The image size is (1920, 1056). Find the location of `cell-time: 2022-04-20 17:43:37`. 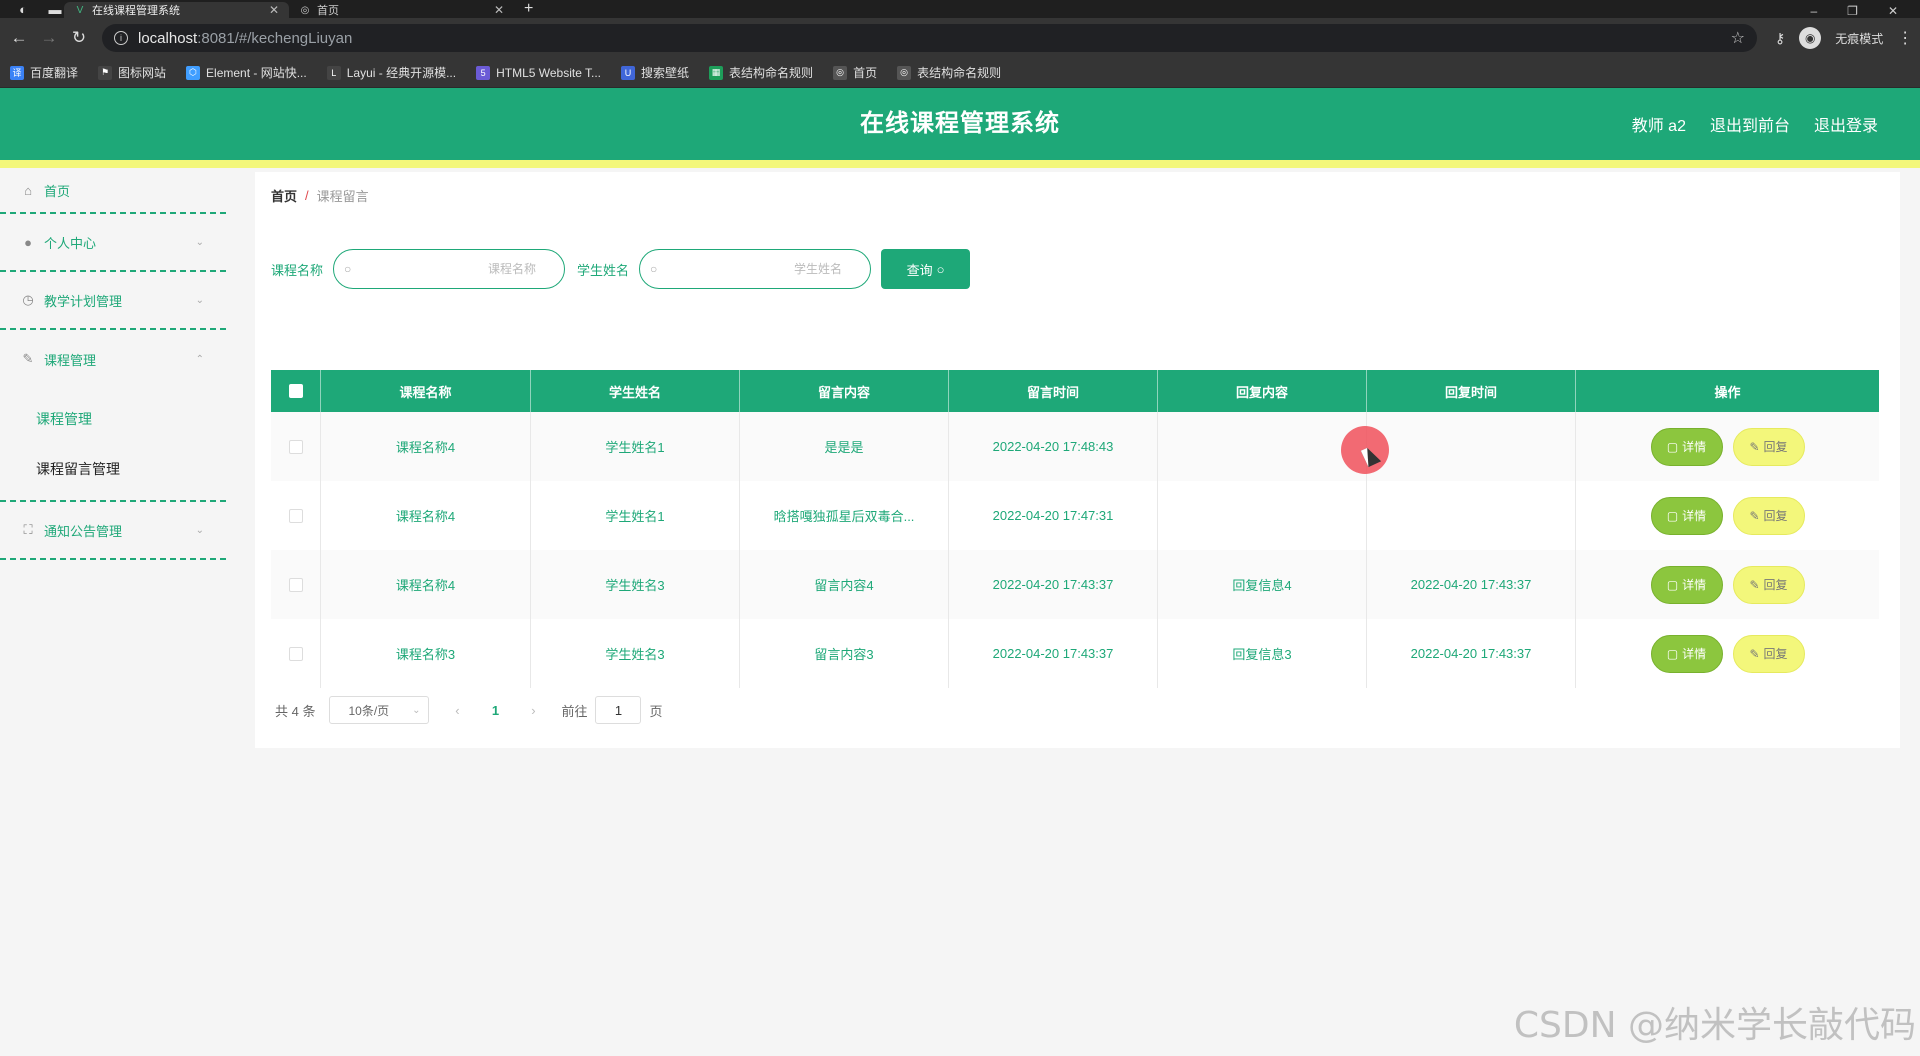

cell-time: 2022-04-20 17:43:37 is located at coordinates (1053, 584).